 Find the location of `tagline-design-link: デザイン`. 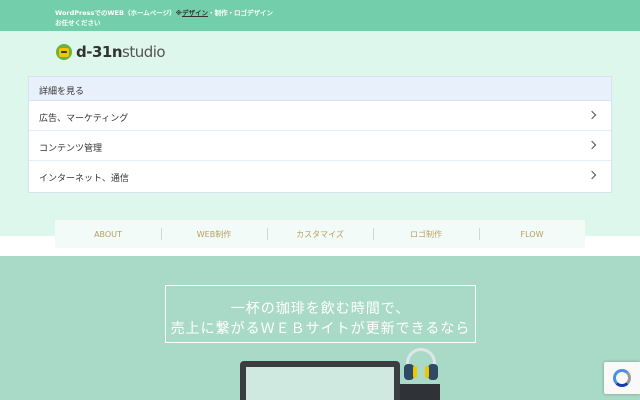

tagline-design-link: デザイン is located at coordinates (195, 13).